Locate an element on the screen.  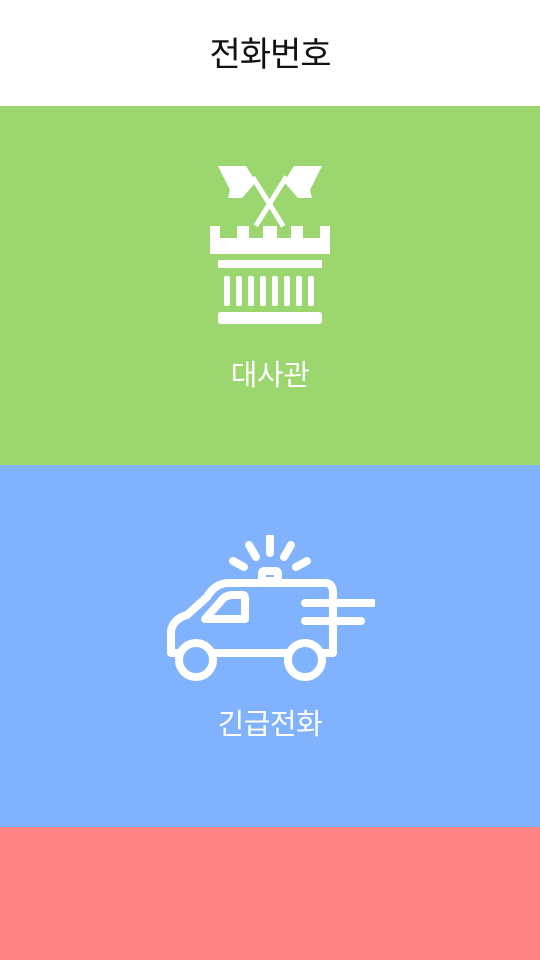
page-title: 전화번호 is located at coordinates (270, 54).